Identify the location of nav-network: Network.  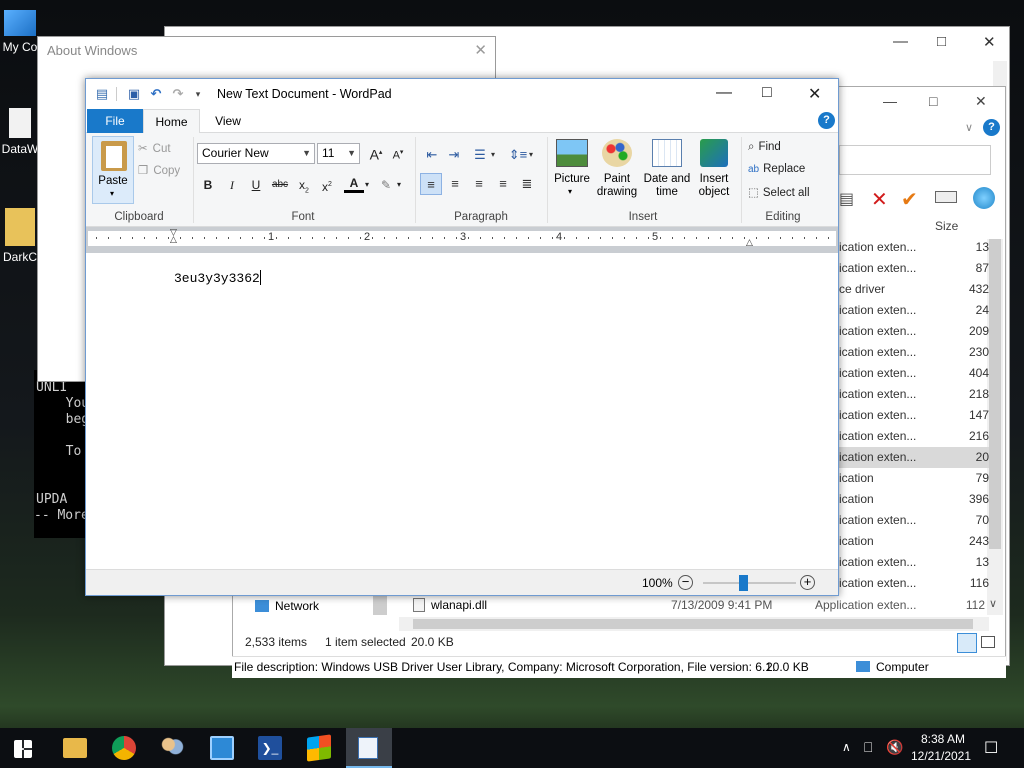
(287, 606).